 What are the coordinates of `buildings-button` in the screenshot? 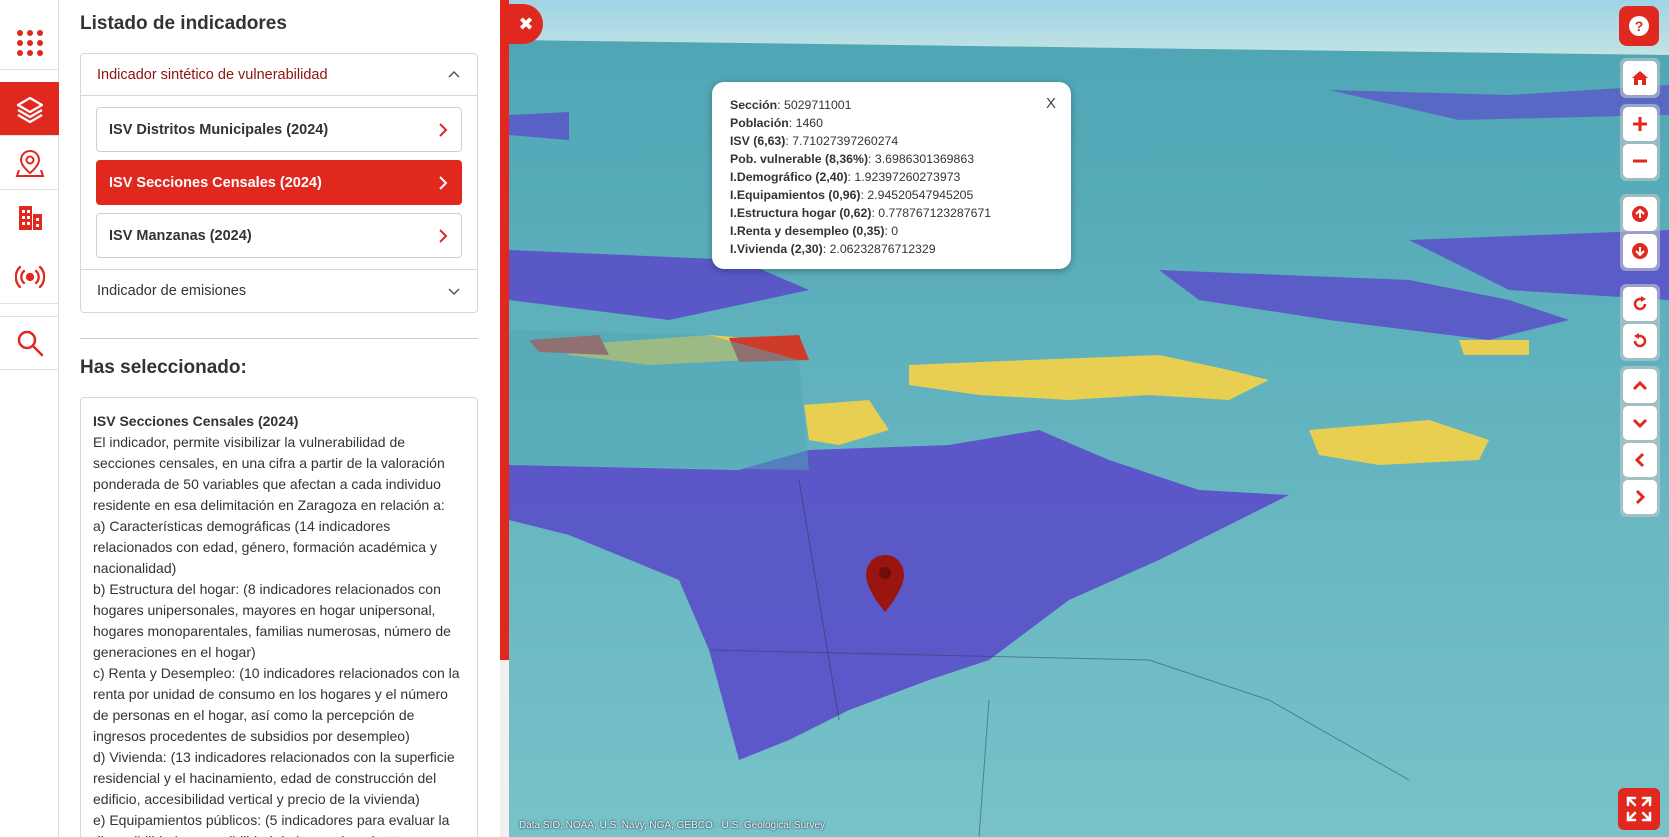 It's located at (29, 217).